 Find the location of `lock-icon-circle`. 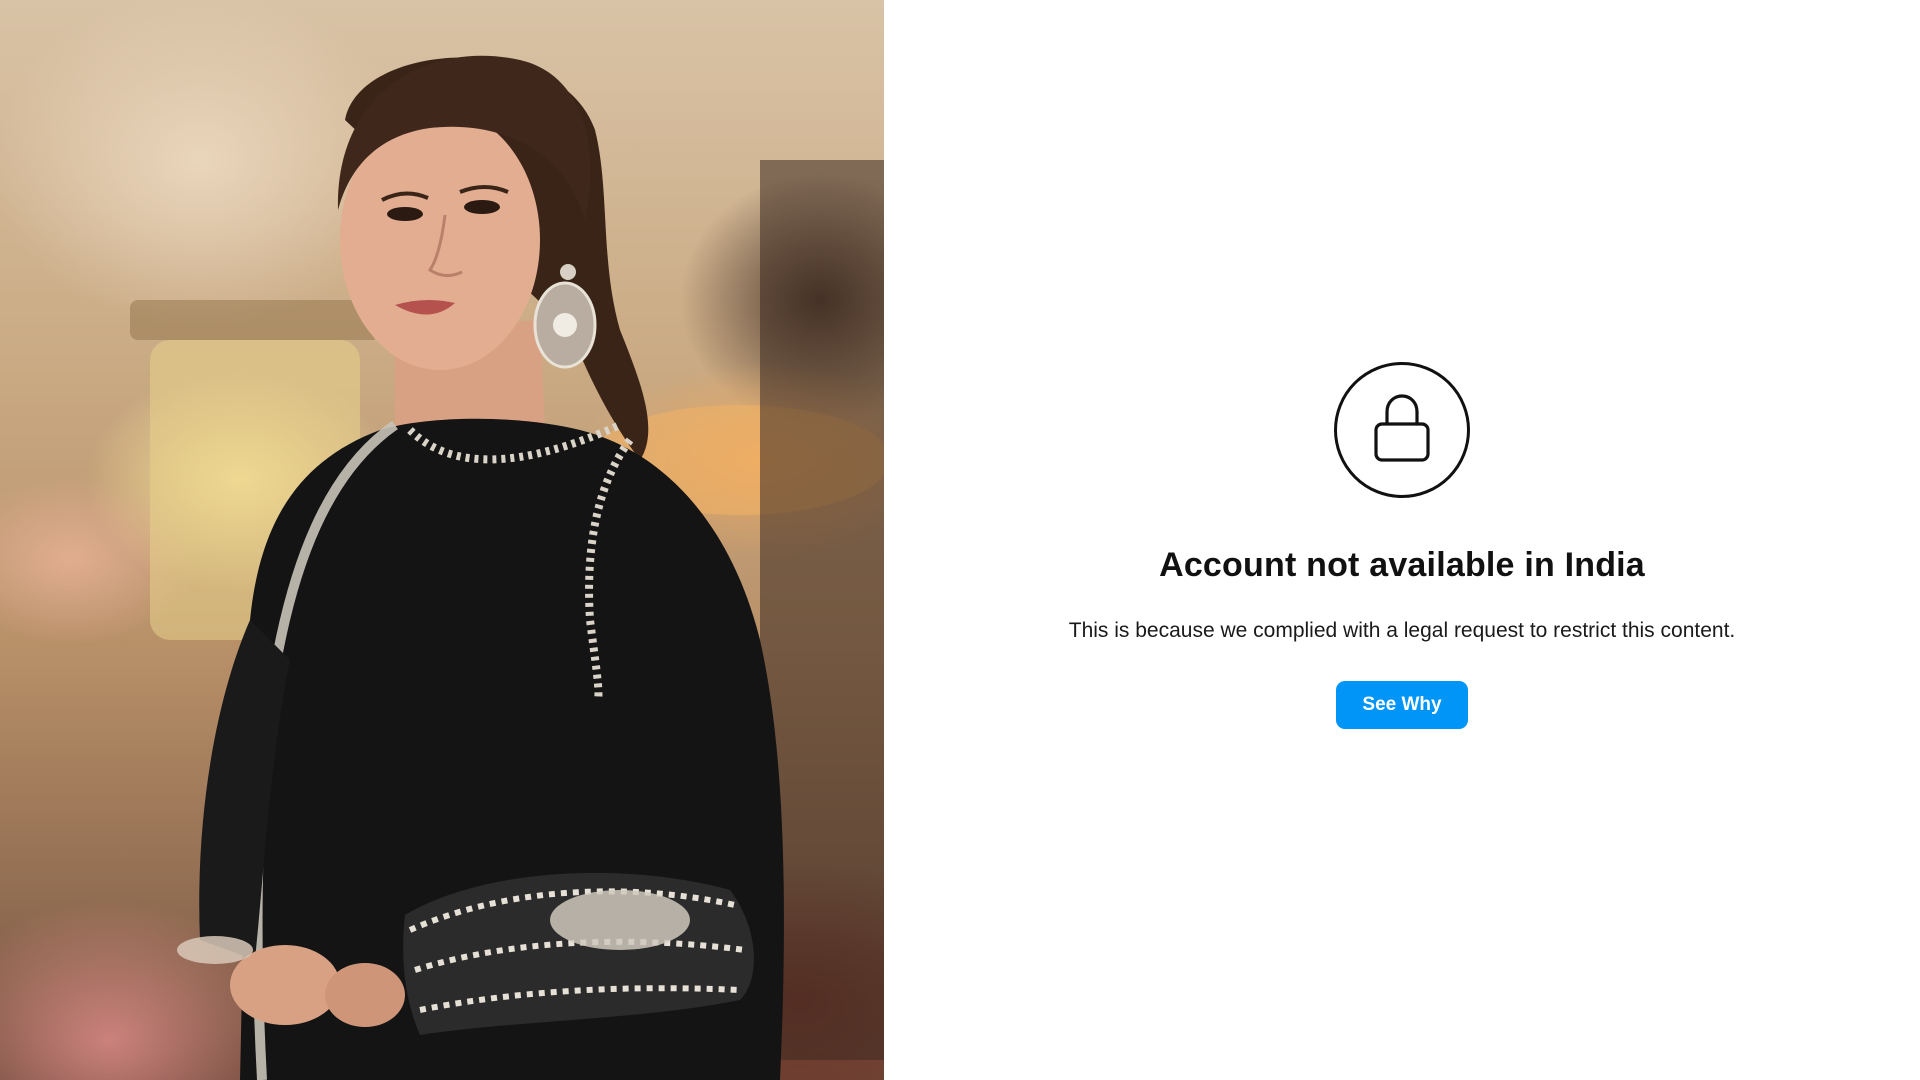

lock-icon-circle is located at coordinates (1402, 430).